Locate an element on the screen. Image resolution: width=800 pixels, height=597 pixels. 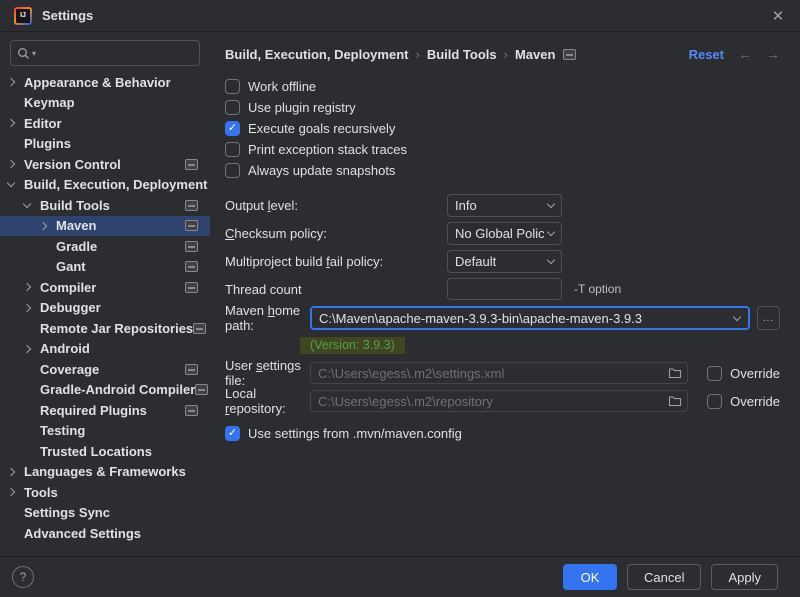
use-maven-config-checkbox: ✓ Use settings from .mvn/maven.config is located at coordinates (502, 433).